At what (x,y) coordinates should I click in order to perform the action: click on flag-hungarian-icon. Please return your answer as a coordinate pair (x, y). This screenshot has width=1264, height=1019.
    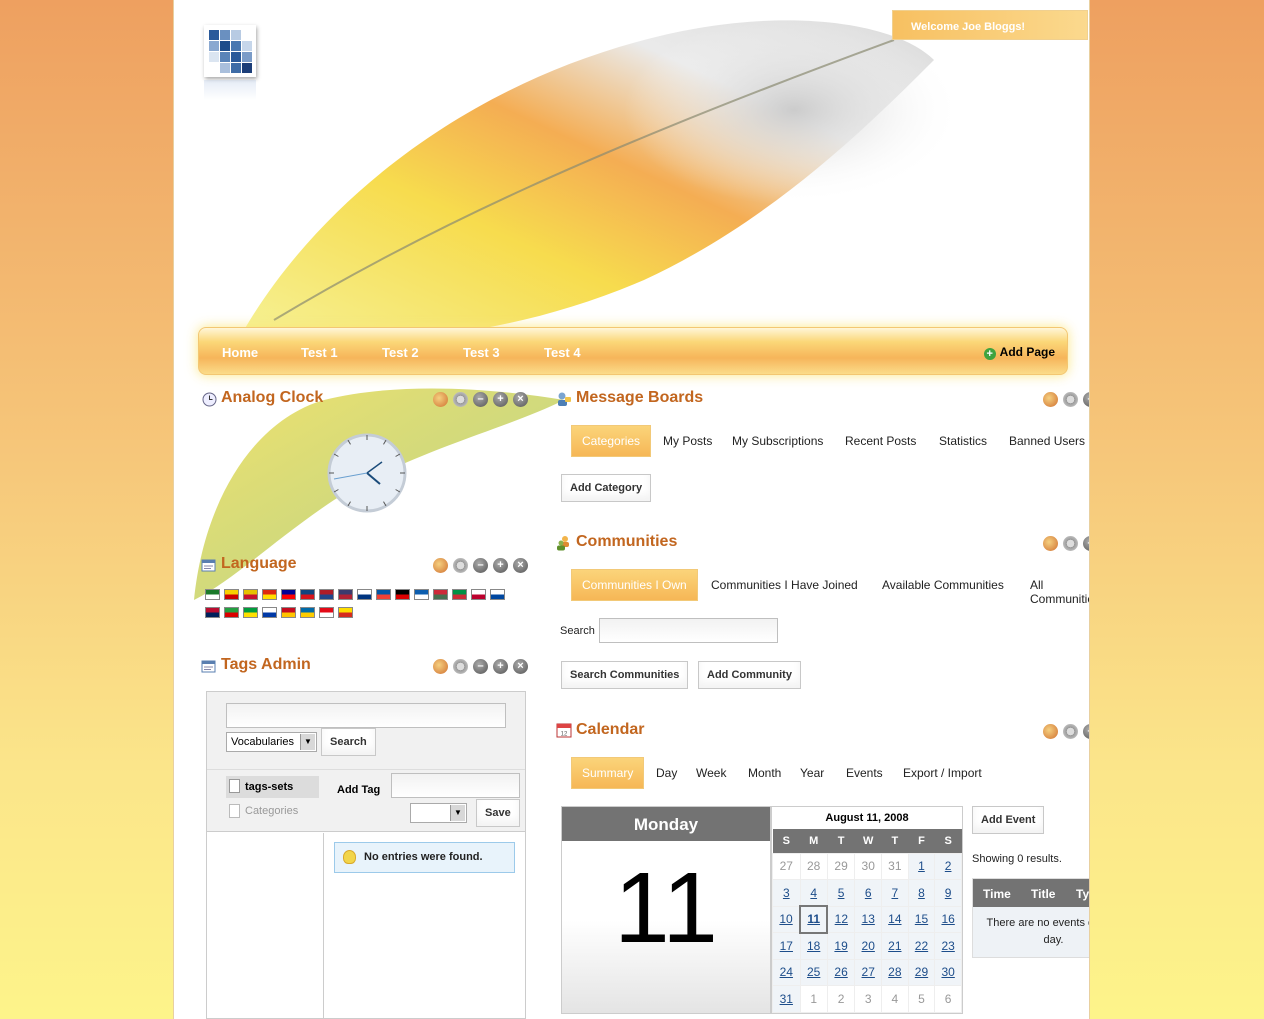
    Looking at the image, I should click on (440, 594).